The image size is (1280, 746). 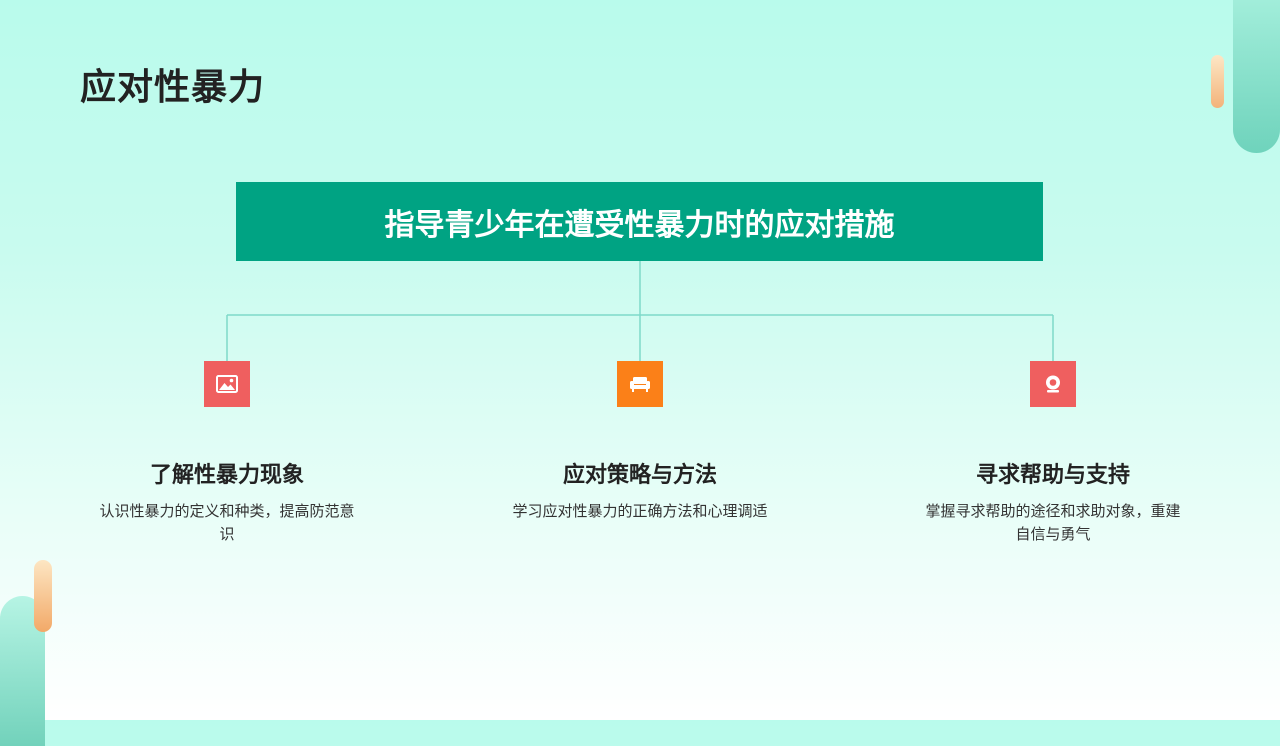 What do you see at coordinates (639, 475) in the screenshot?
I see `card-title: 应对策略与方法` at bounding box center [639, 475].